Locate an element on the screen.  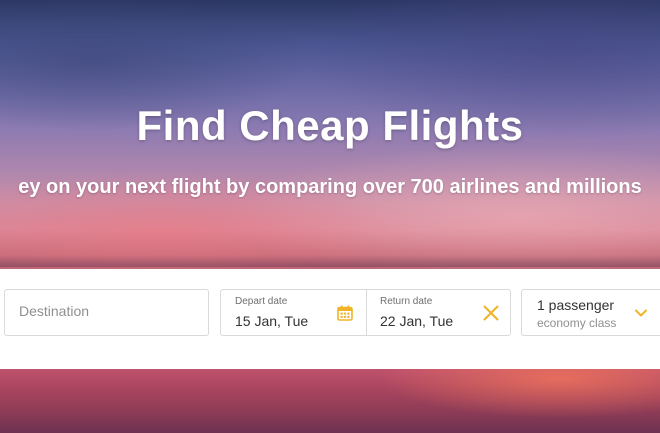
return-date-field: Return date 22 Jan, Tue is located at coordinates (439, 312).